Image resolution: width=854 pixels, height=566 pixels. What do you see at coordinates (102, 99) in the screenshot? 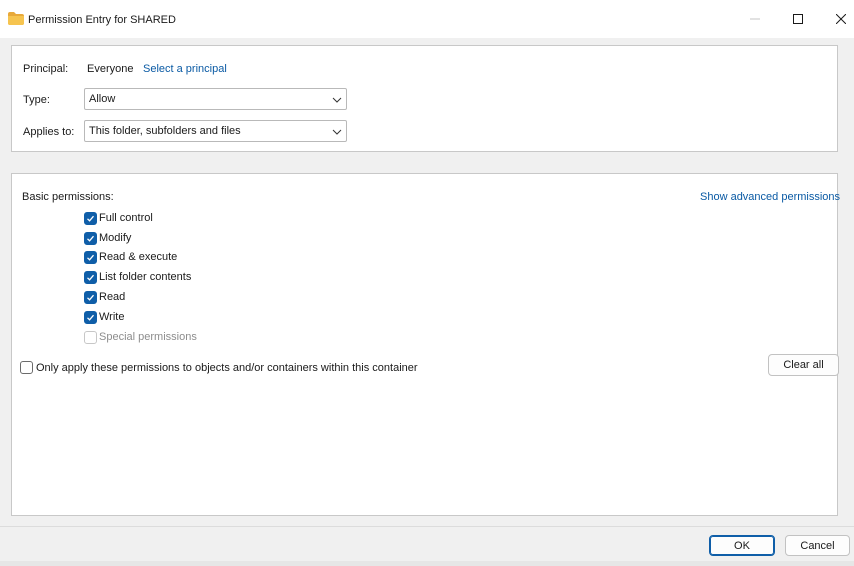
I see `type-selected-value: Allow` at bounding box center [102, 99].